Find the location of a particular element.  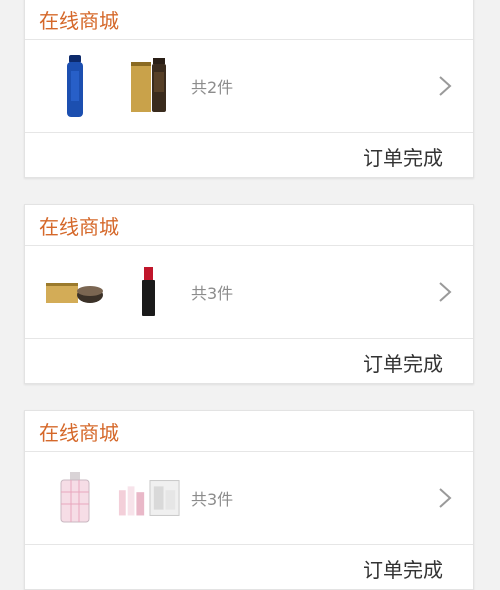

pink-perfume-bottle-icon is located at coordinates (75, 498).